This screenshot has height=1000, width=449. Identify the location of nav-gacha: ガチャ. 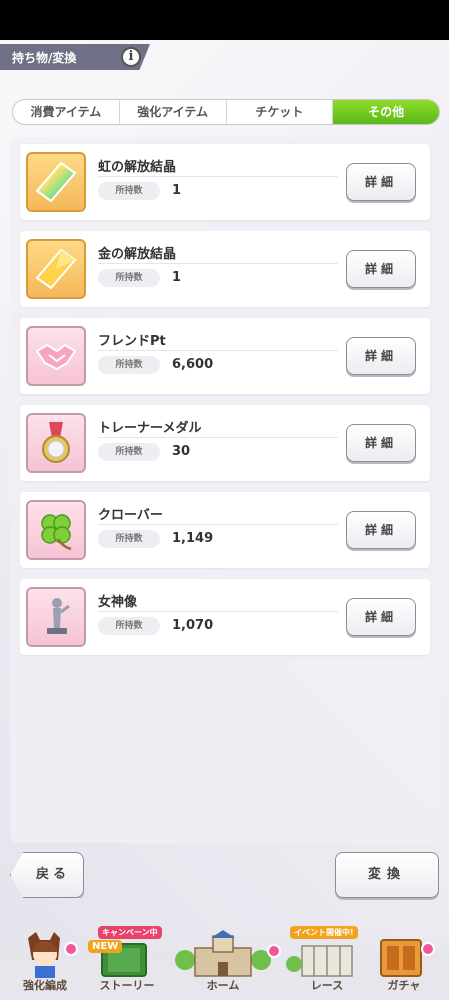
(404, 965).